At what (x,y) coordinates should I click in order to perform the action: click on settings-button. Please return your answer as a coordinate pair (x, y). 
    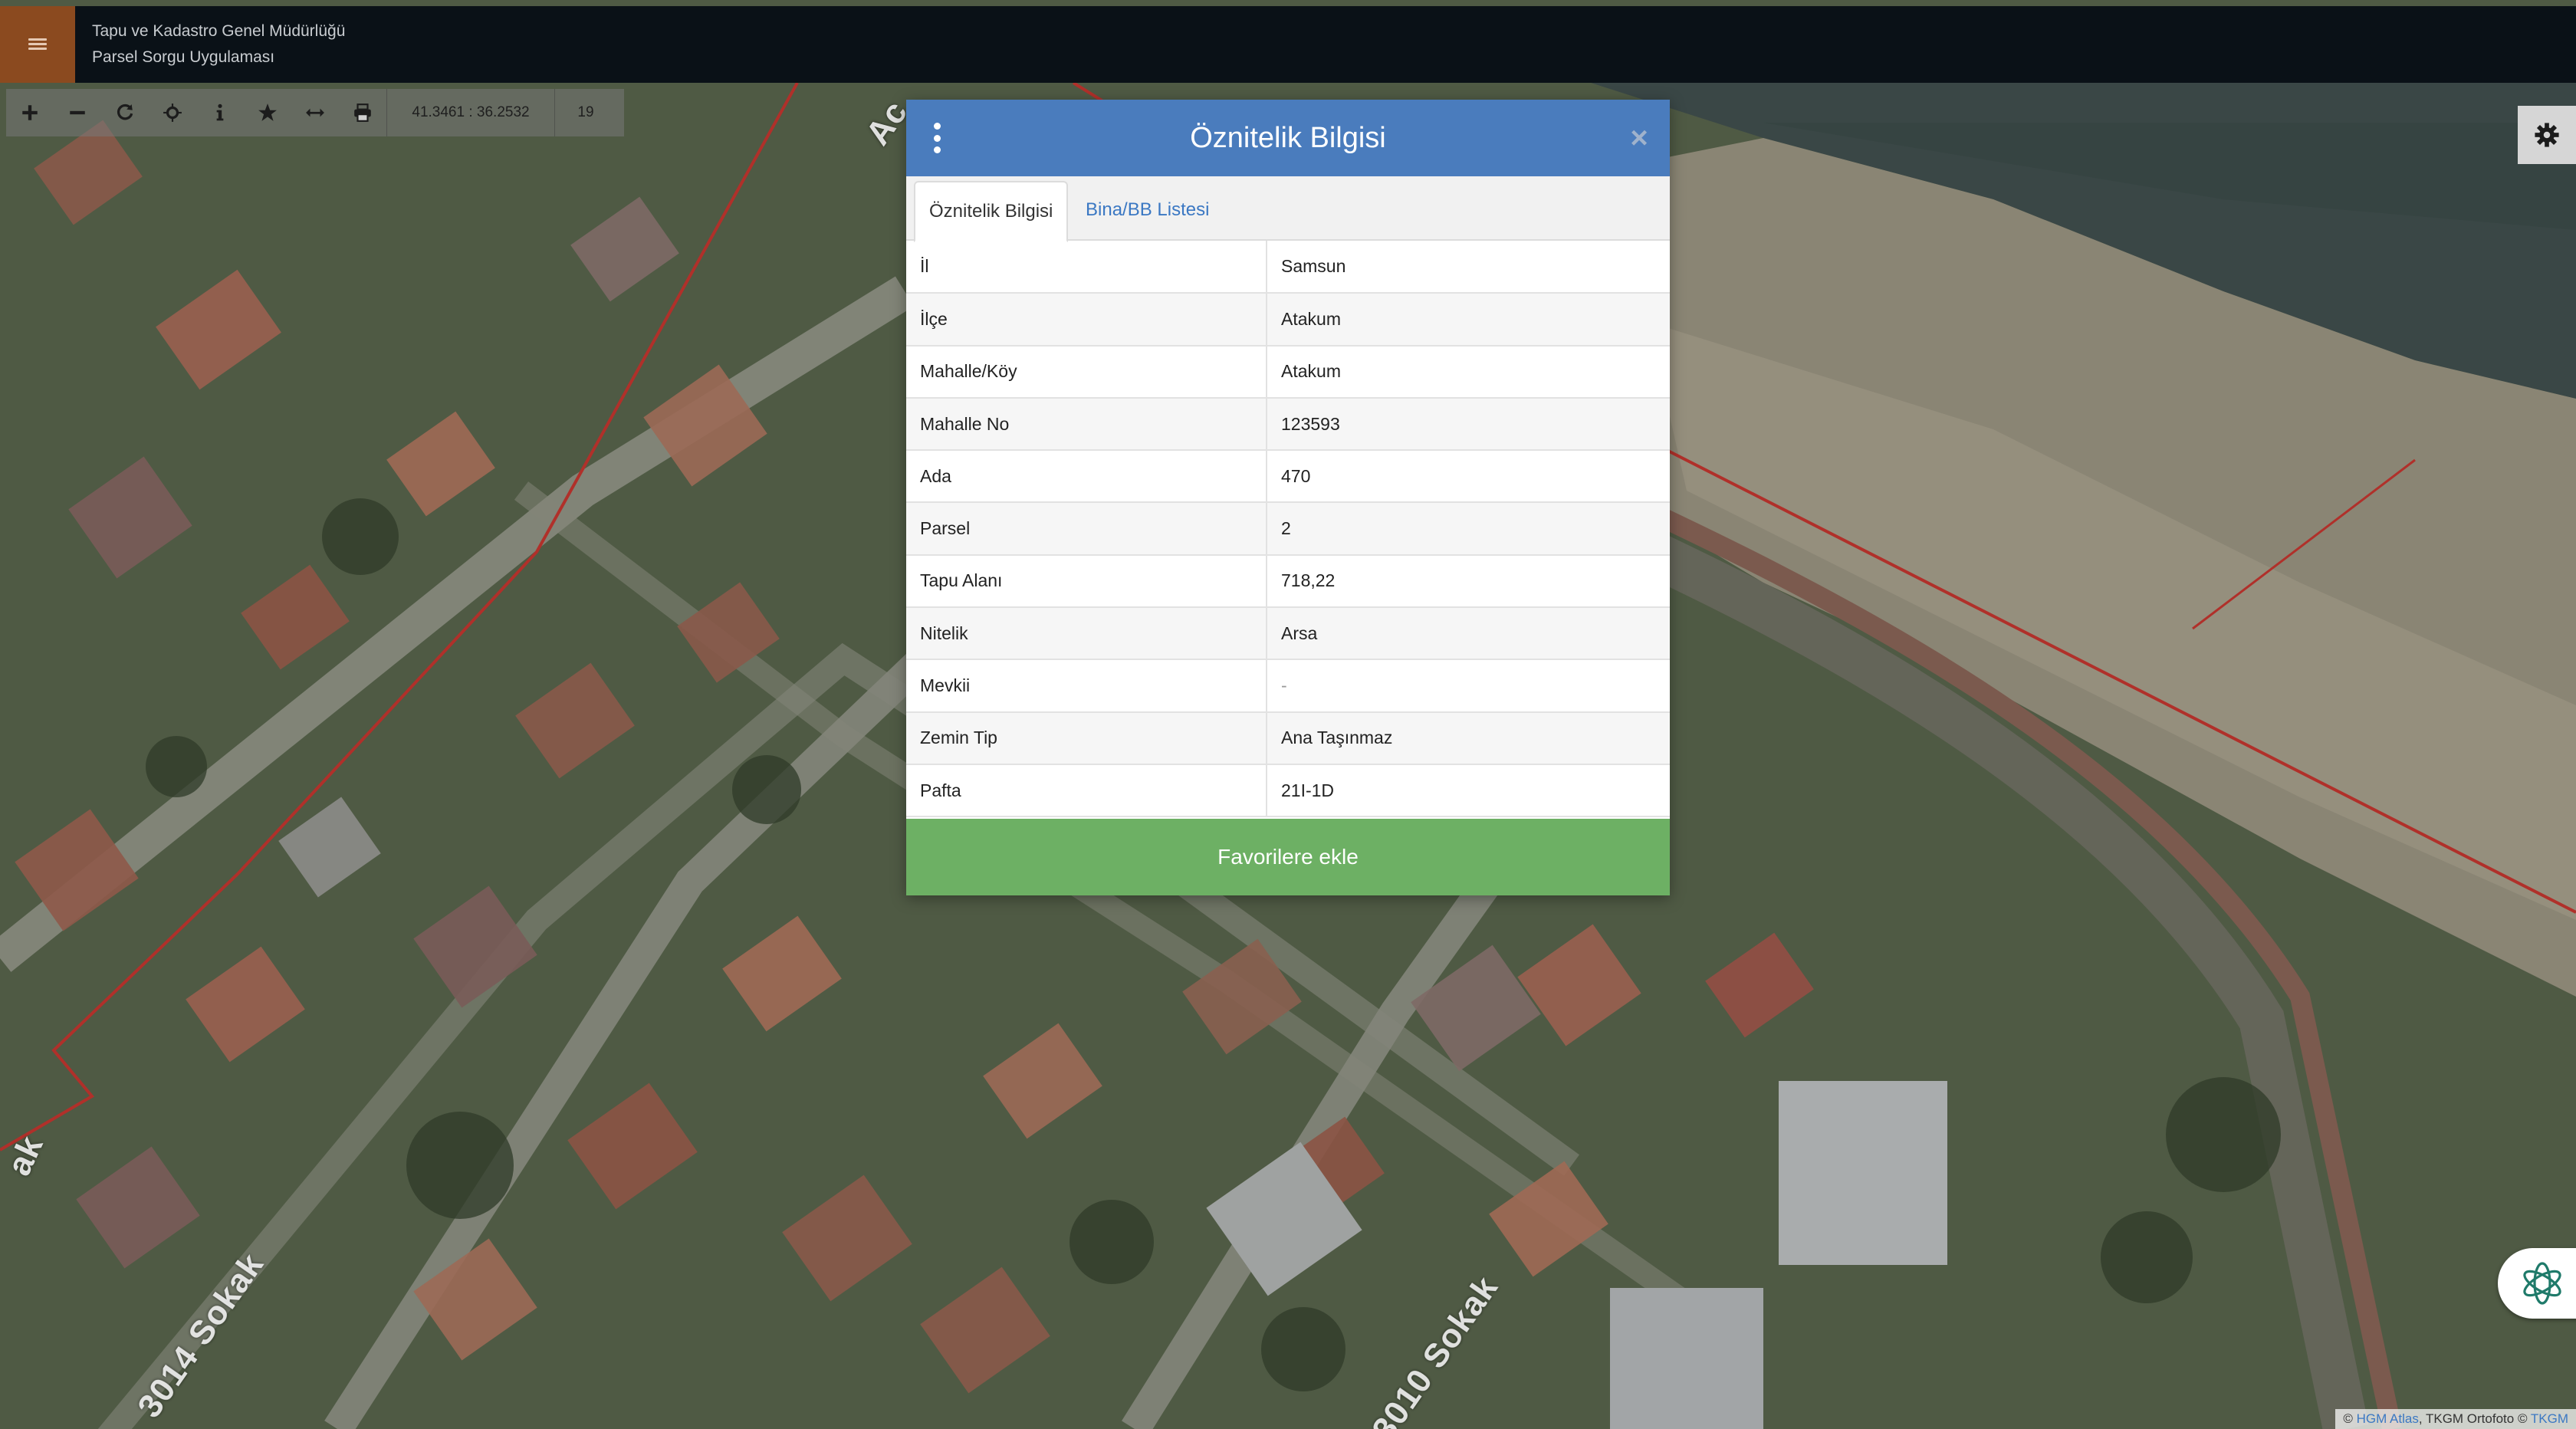
    Looking at the image, I should click on (2547, 135).